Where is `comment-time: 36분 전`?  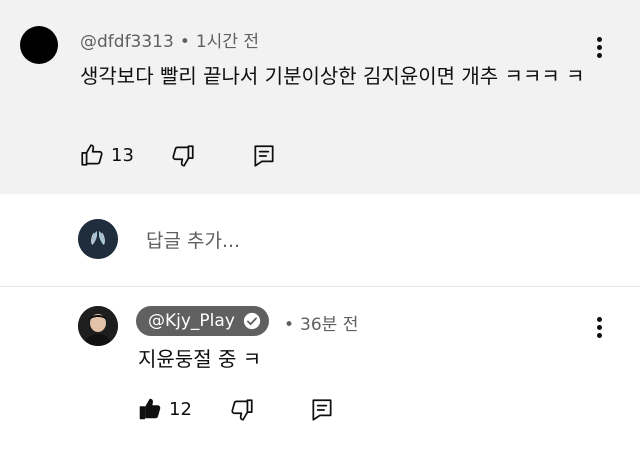
comment-time: 36분 전 is located at coordinates (329, 325).